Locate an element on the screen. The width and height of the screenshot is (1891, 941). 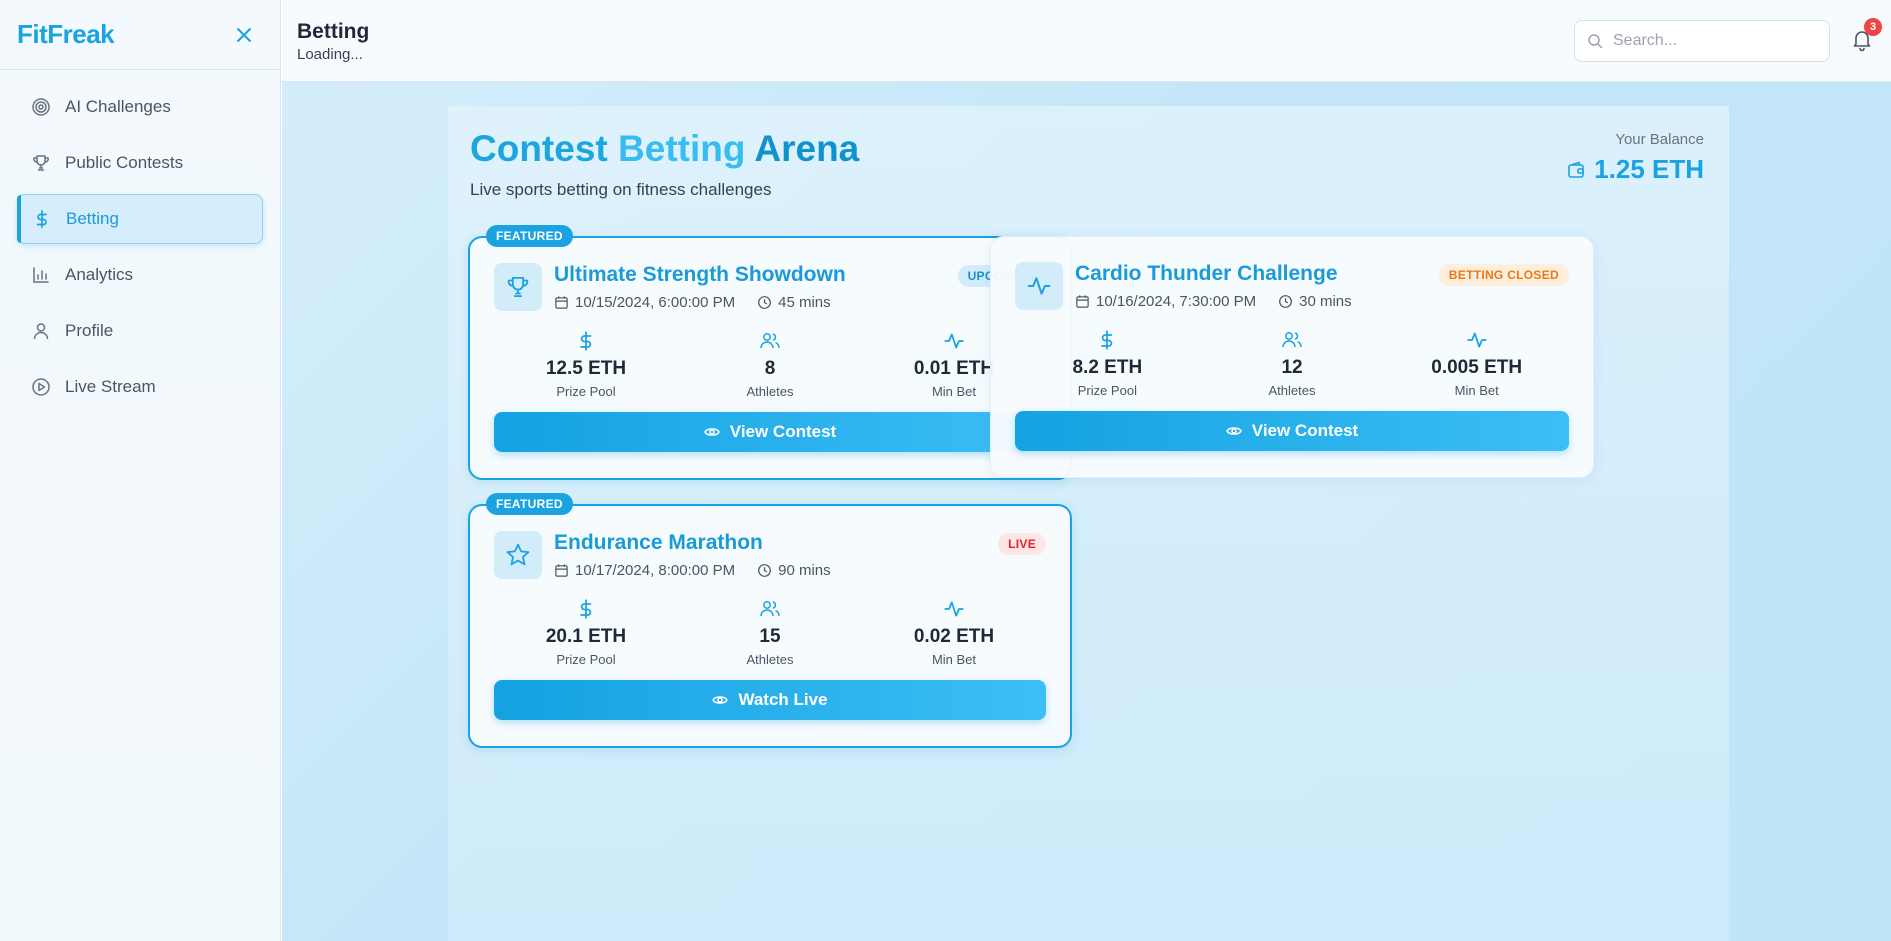
contest-meta: 10/15/2024, 6:00:00 PM 45 mins is located at coordinates (692, 302).